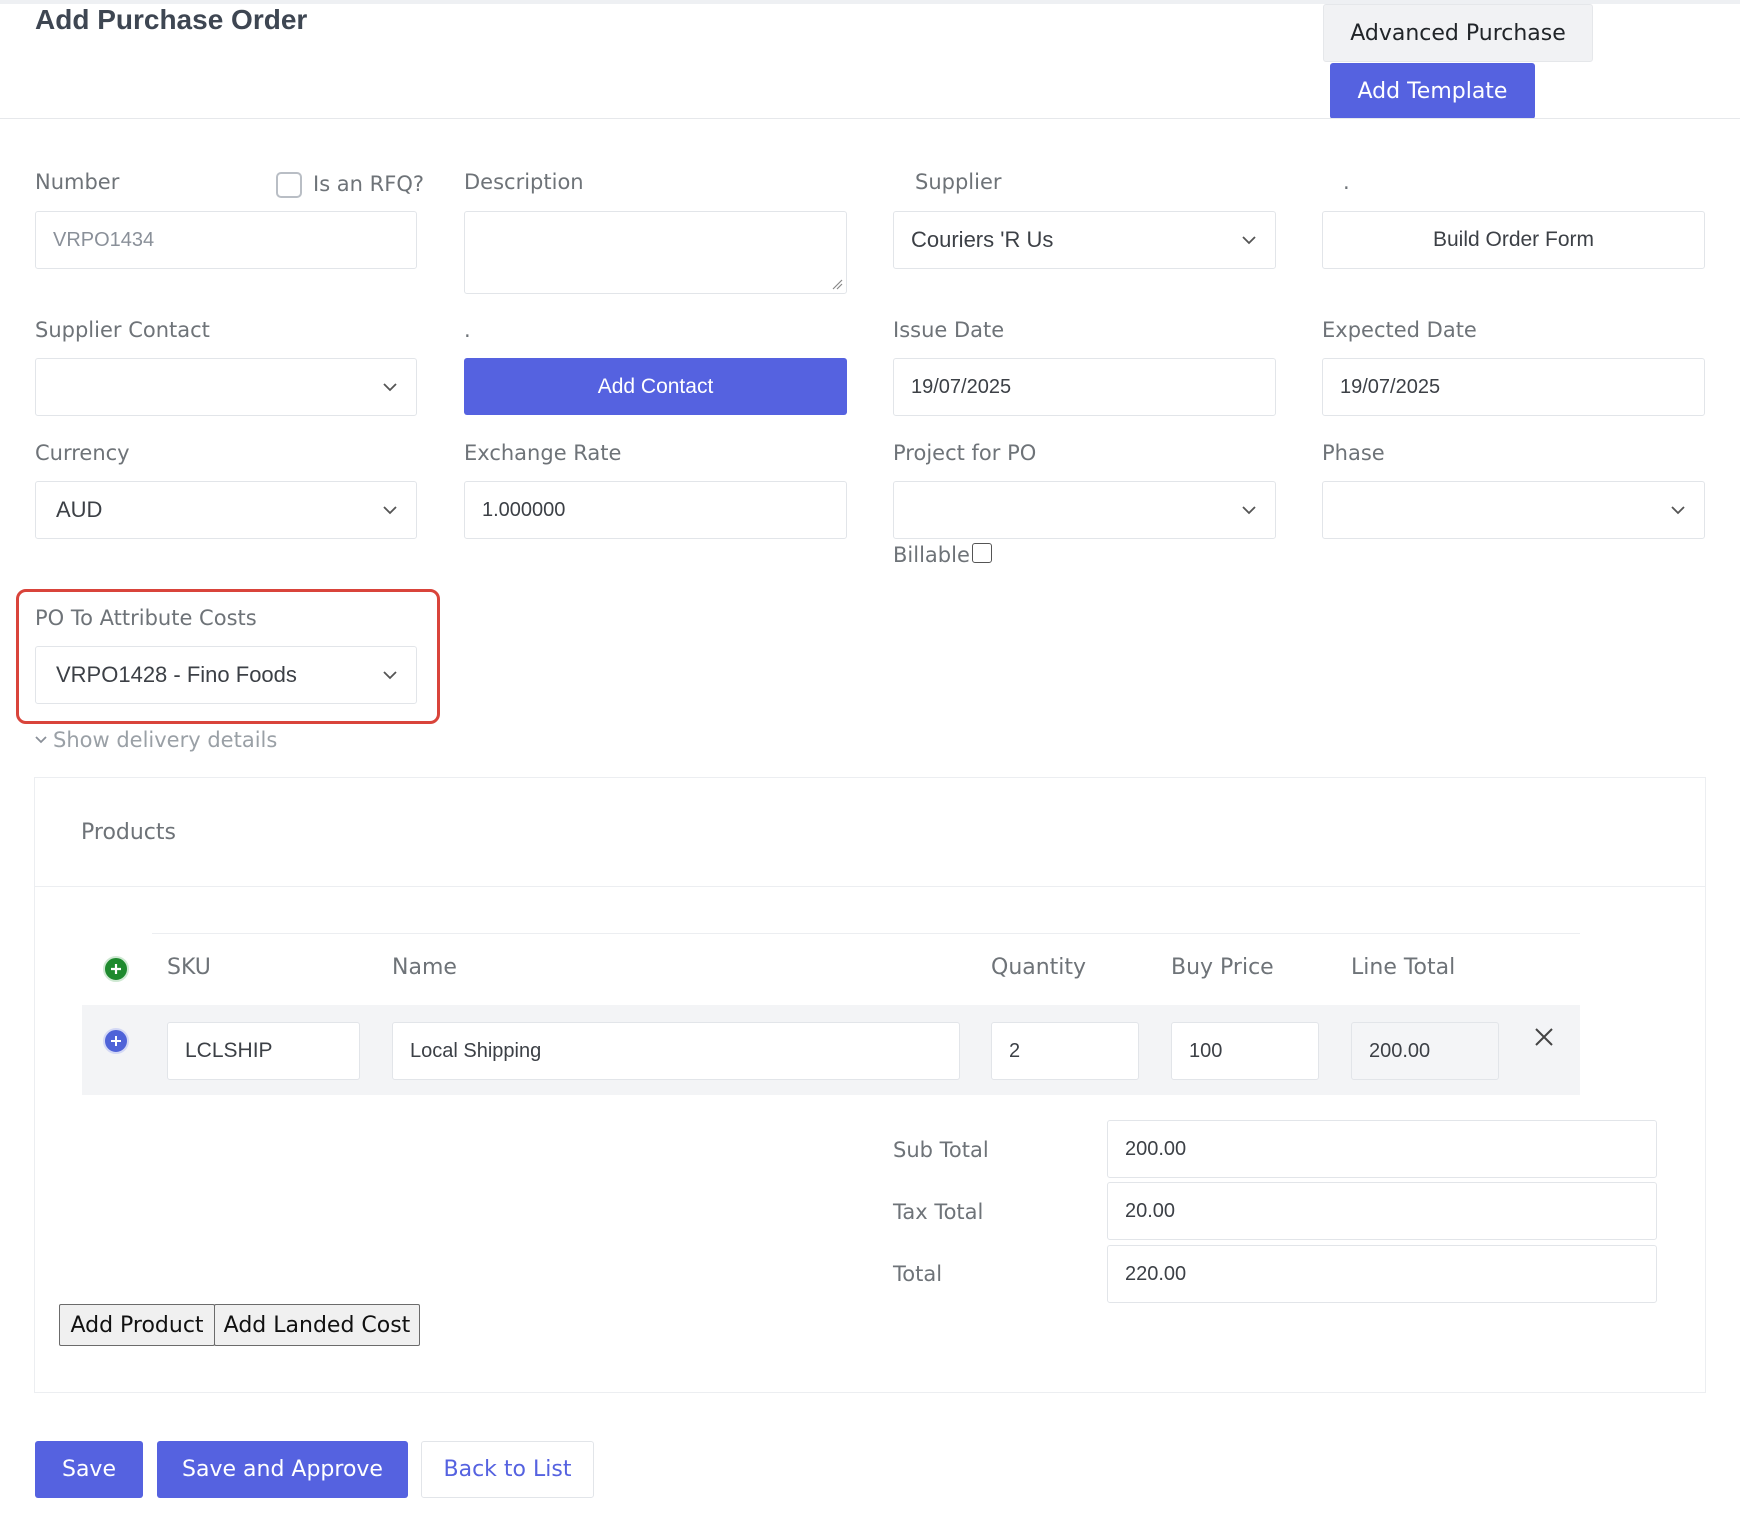 This screenshot has width=1740, height=1534. Describe the element at coordinates (870, 118) in the screenshot. I see `header-divider` at that location.